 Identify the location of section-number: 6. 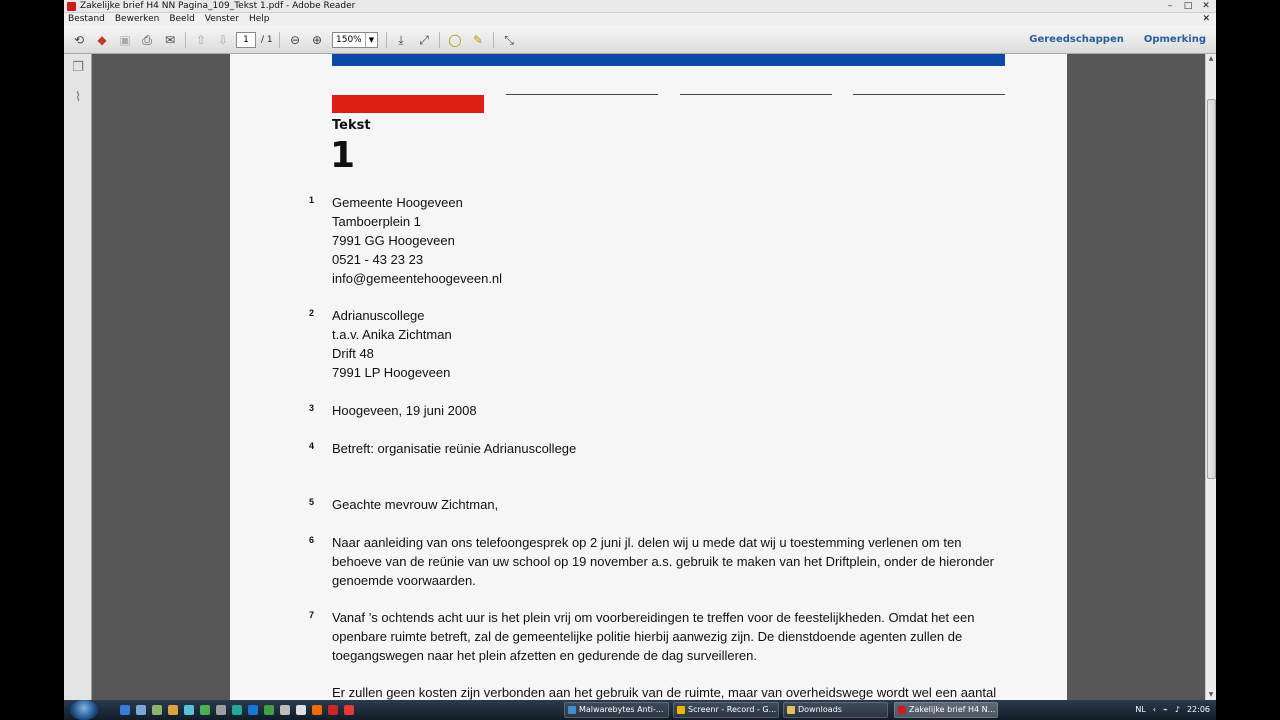
(312, 540).